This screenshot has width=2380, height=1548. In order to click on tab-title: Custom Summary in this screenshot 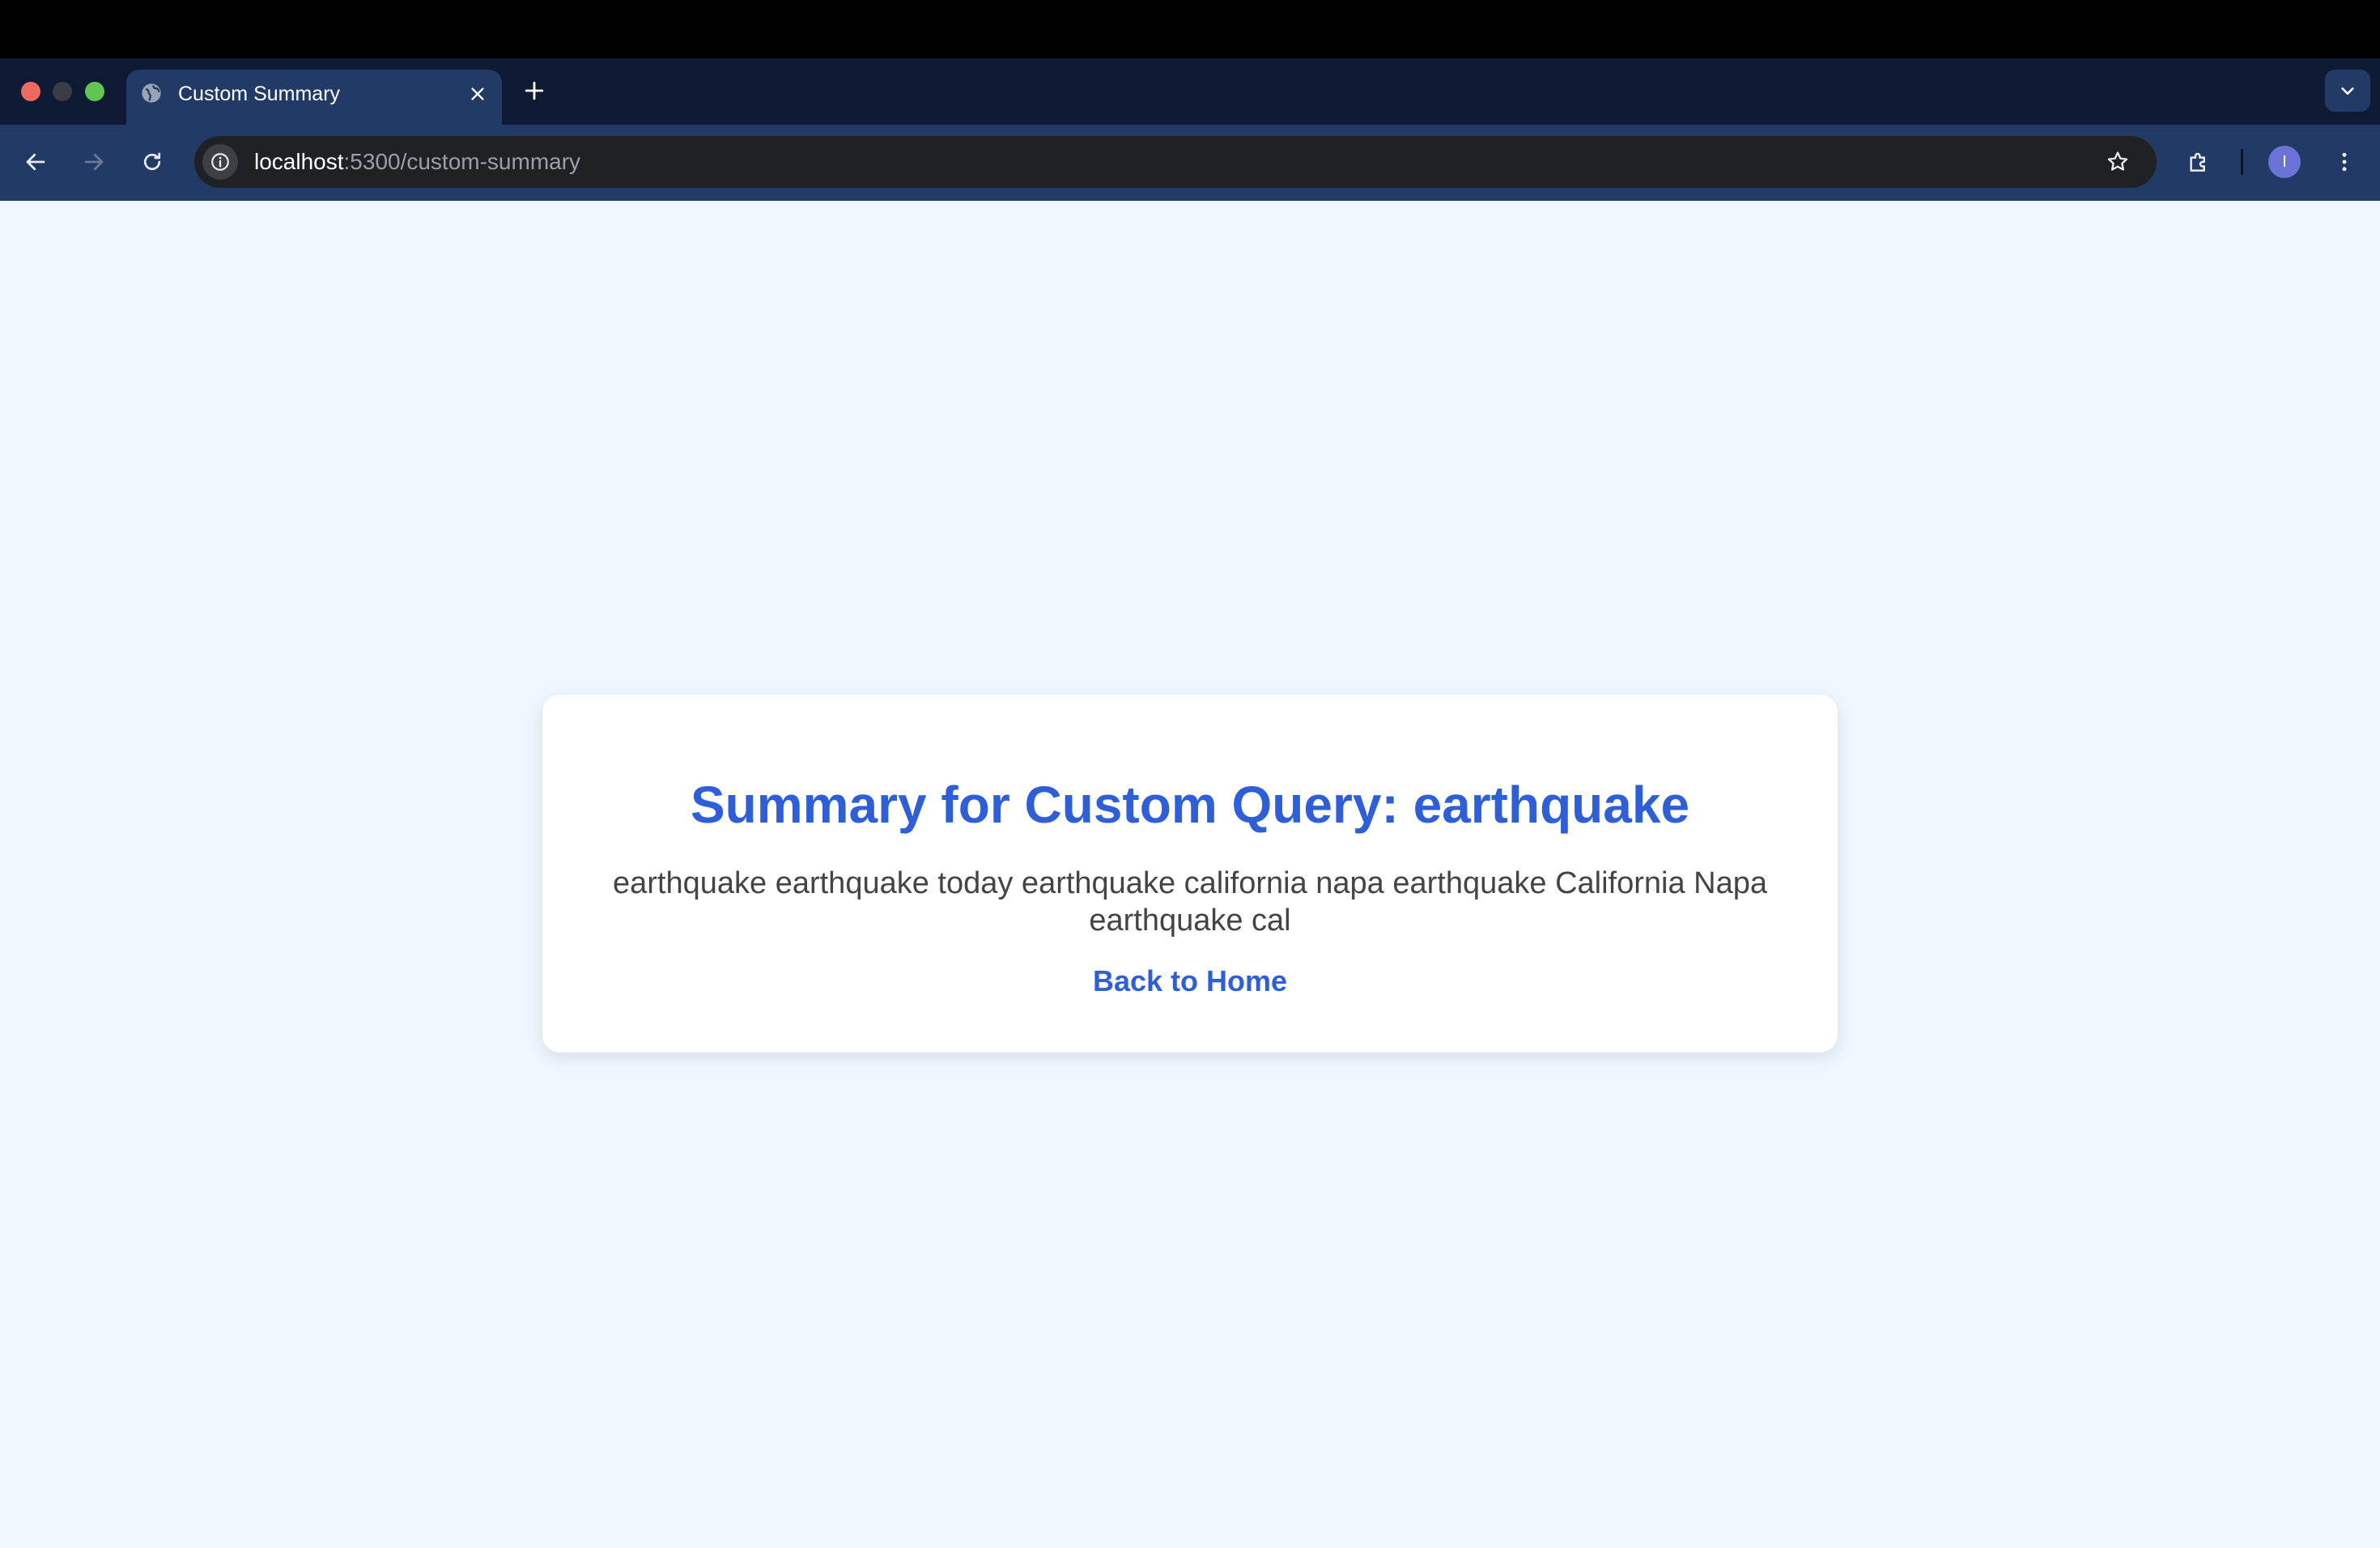, I will do `click(259, 94)`.